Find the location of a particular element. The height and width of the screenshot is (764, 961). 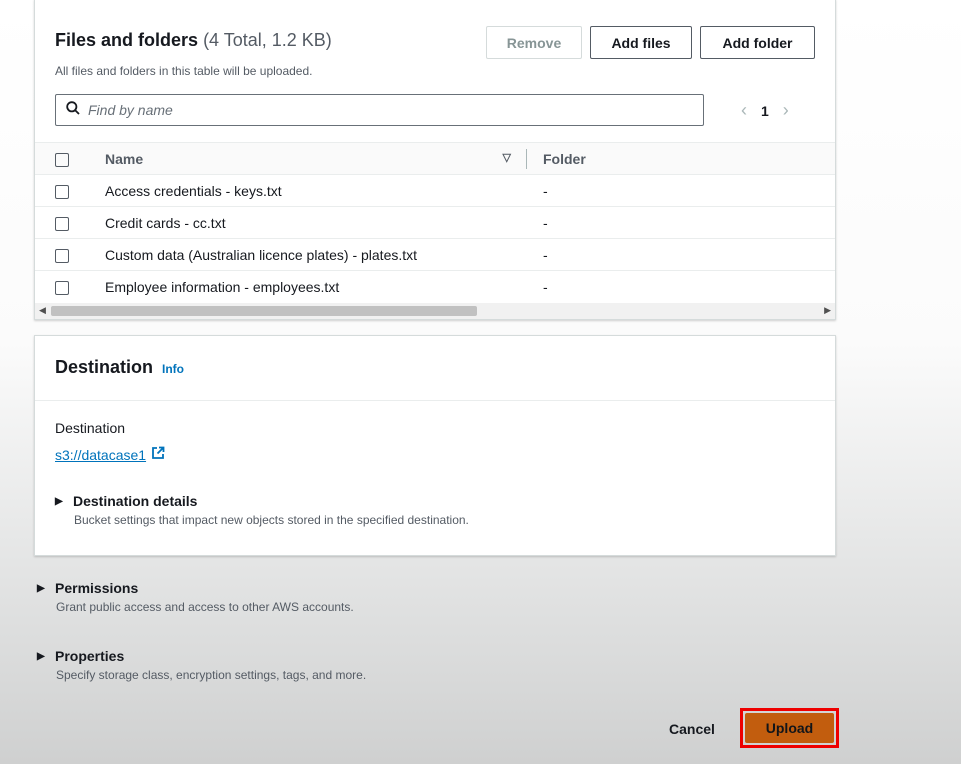

search-icon is located at coordinates (73, 110).